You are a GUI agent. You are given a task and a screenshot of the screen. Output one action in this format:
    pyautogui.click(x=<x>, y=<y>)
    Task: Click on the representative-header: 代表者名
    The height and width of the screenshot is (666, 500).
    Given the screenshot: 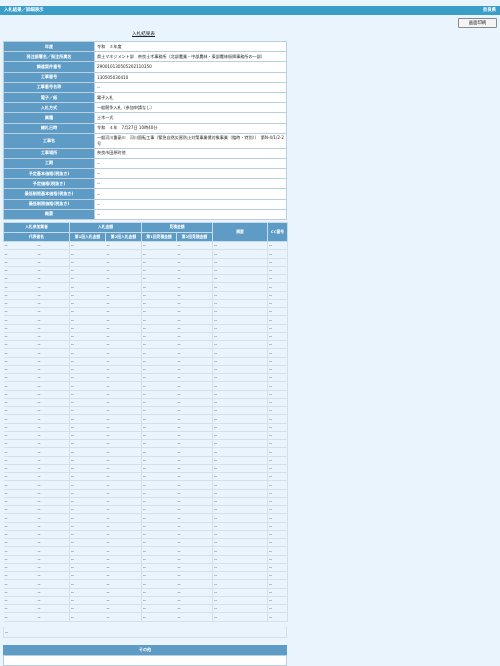 What is the action you would take?
    pyautogui.click(x=36, y=237)
    